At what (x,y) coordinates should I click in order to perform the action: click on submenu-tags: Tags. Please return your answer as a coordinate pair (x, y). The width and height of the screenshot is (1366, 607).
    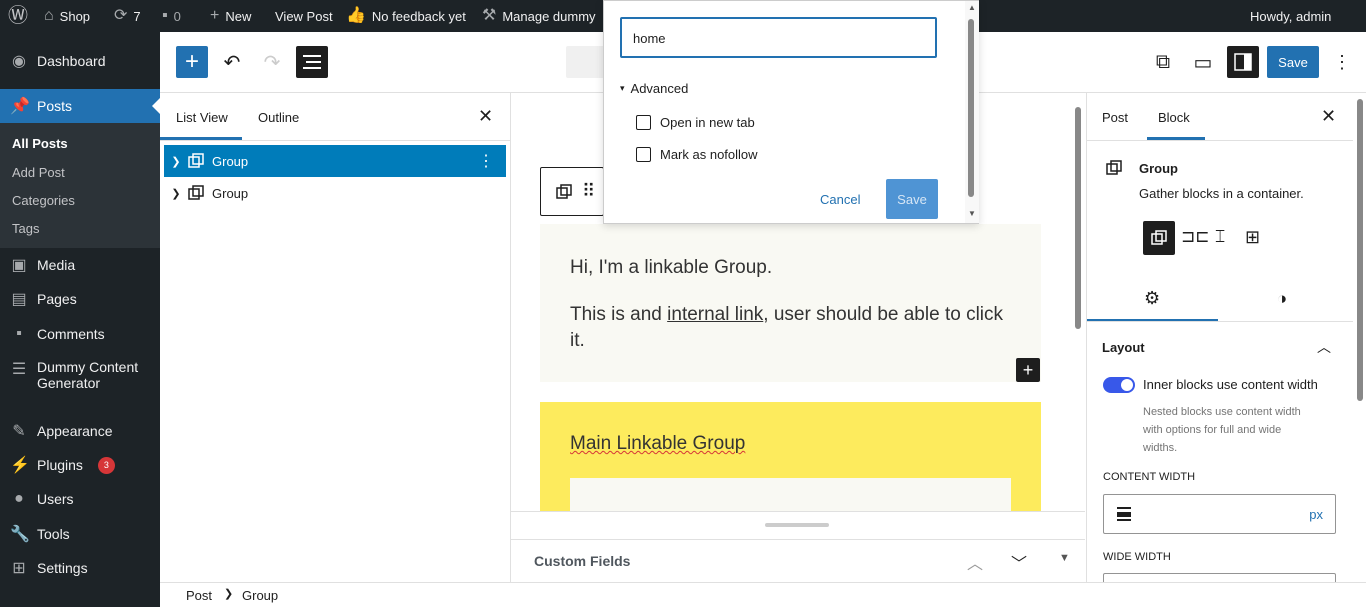
    Looking at the image, I should click on (25, 228).